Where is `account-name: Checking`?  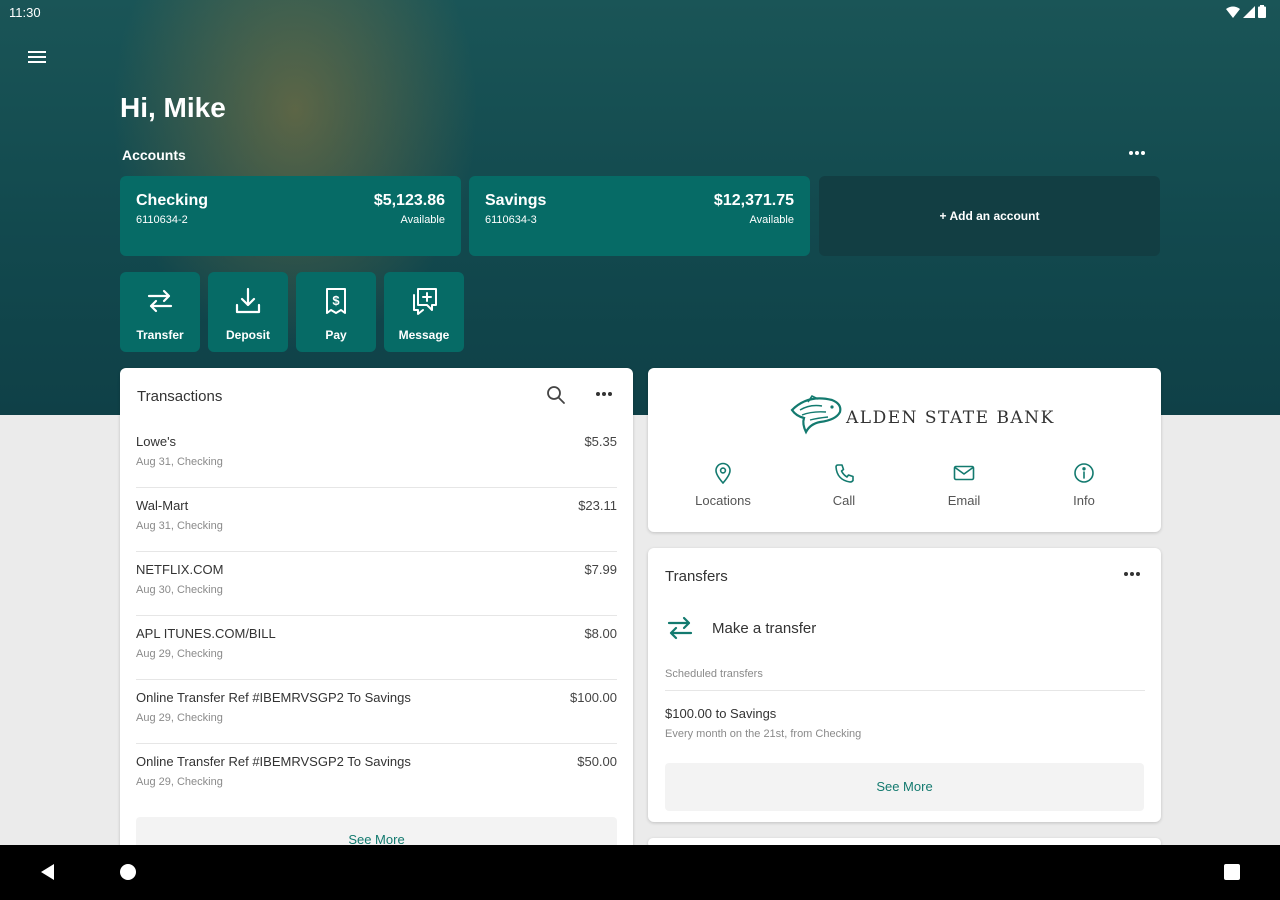 account-name: Checking is located at coordinates (172, 200).